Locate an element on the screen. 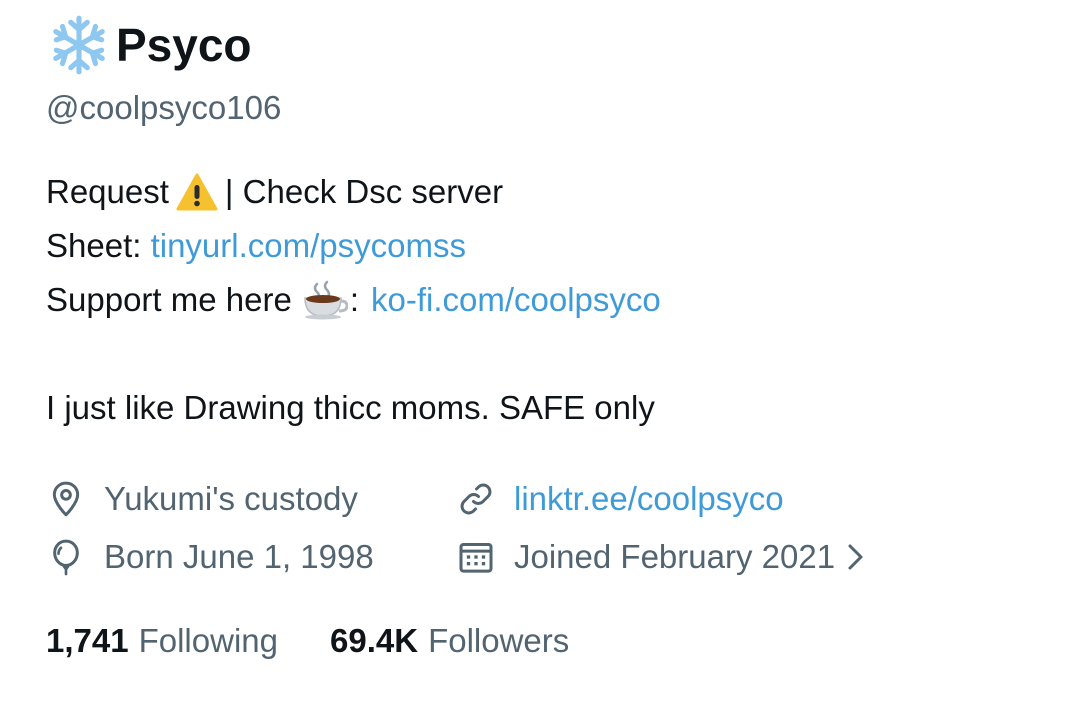 This screenshot has height=704, width=1076. meta-row-1: Yukumi's custody linktr.ee/coolpsyco is located at coordinates (496, 499).